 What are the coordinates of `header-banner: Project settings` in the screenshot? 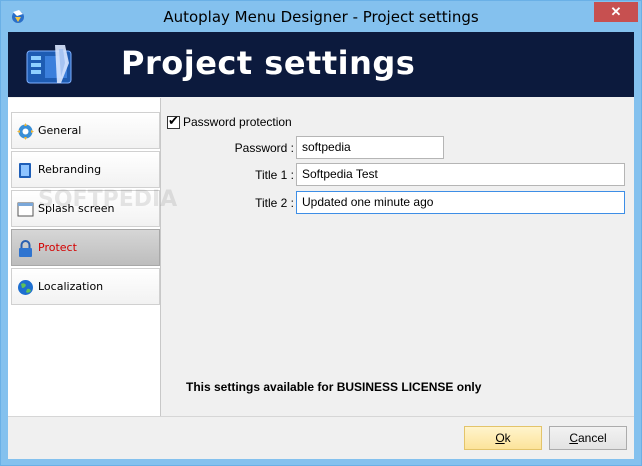 It's located at (321, 64).